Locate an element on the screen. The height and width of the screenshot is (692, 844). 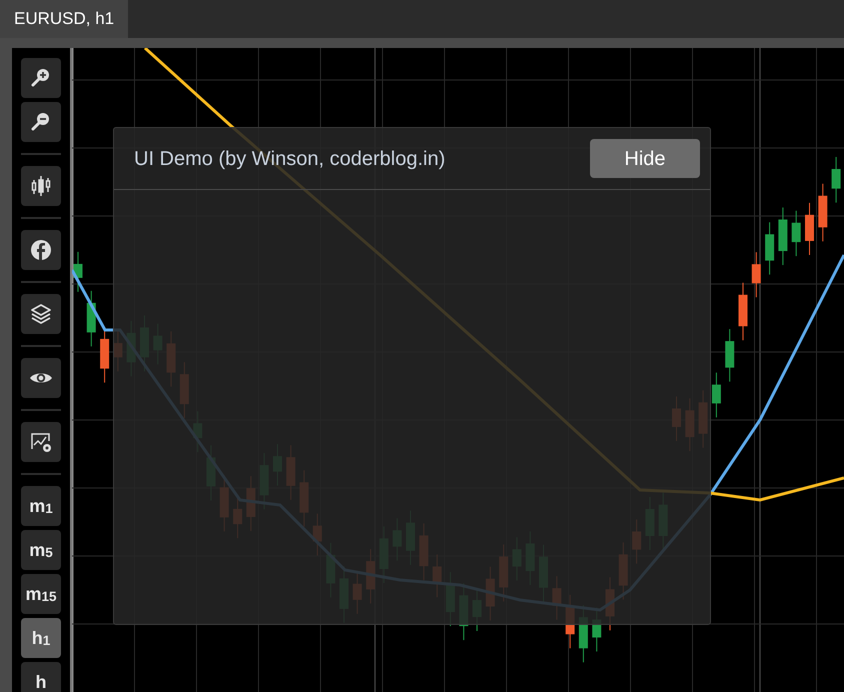
layers-button is located at coordinates (41, 314).